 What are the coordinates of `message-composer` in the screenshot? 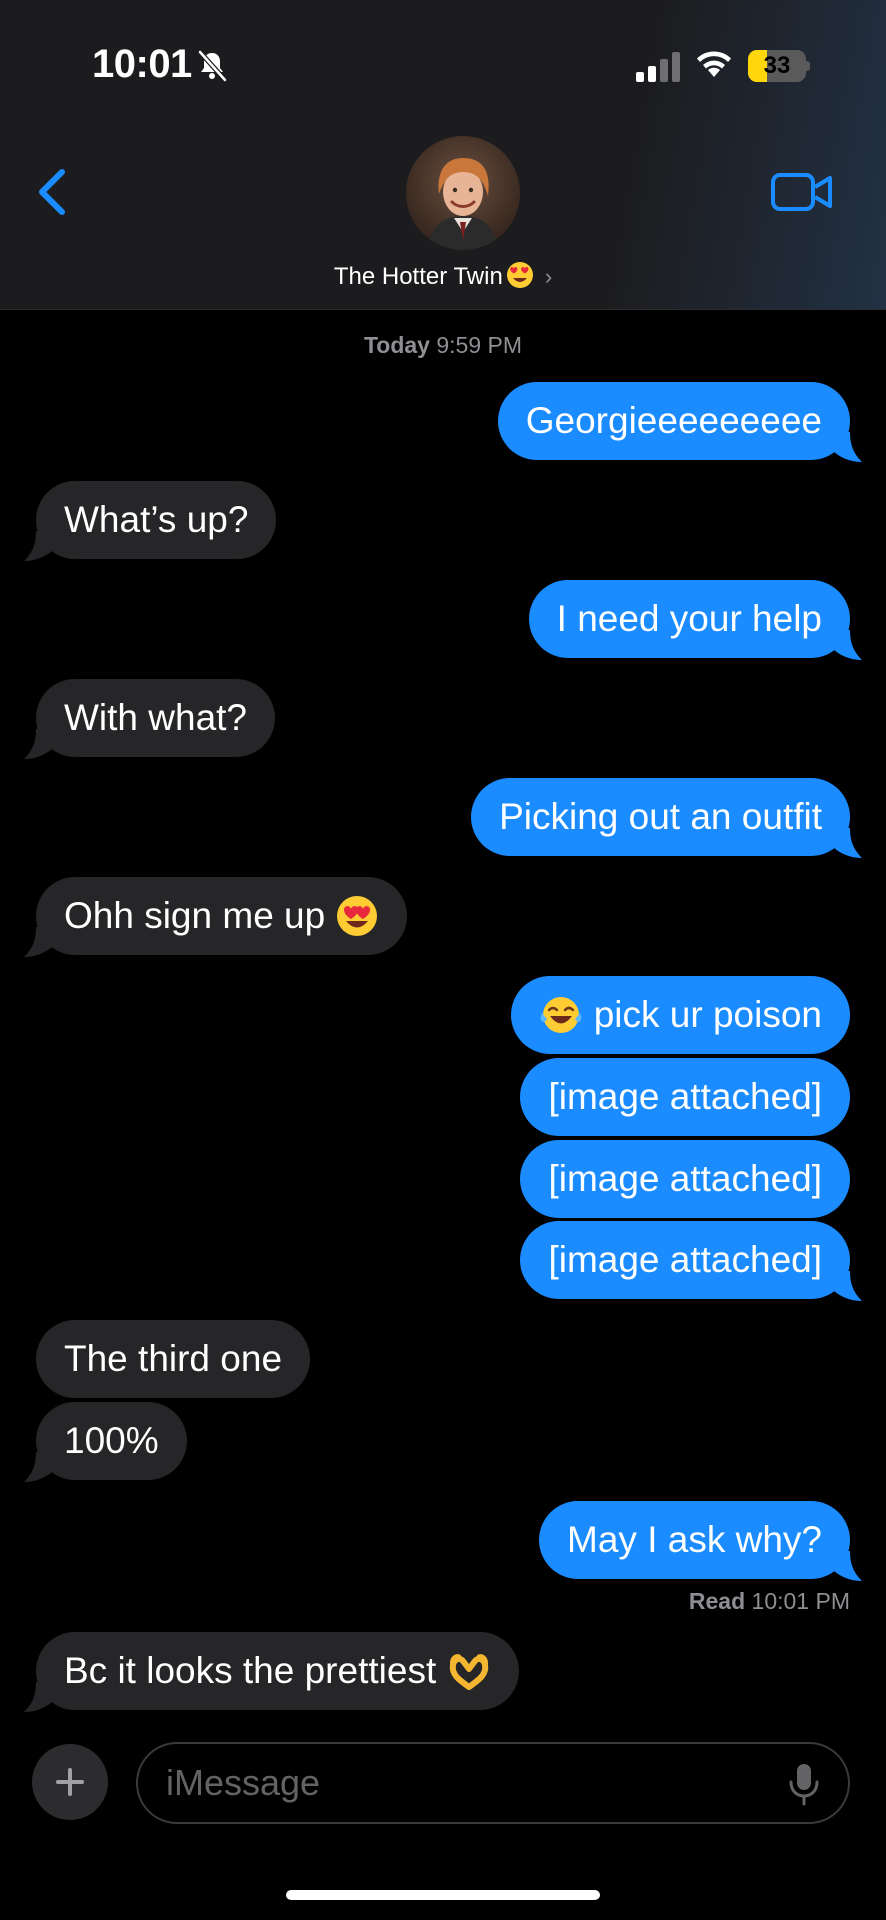 It's located at (493, 1783).